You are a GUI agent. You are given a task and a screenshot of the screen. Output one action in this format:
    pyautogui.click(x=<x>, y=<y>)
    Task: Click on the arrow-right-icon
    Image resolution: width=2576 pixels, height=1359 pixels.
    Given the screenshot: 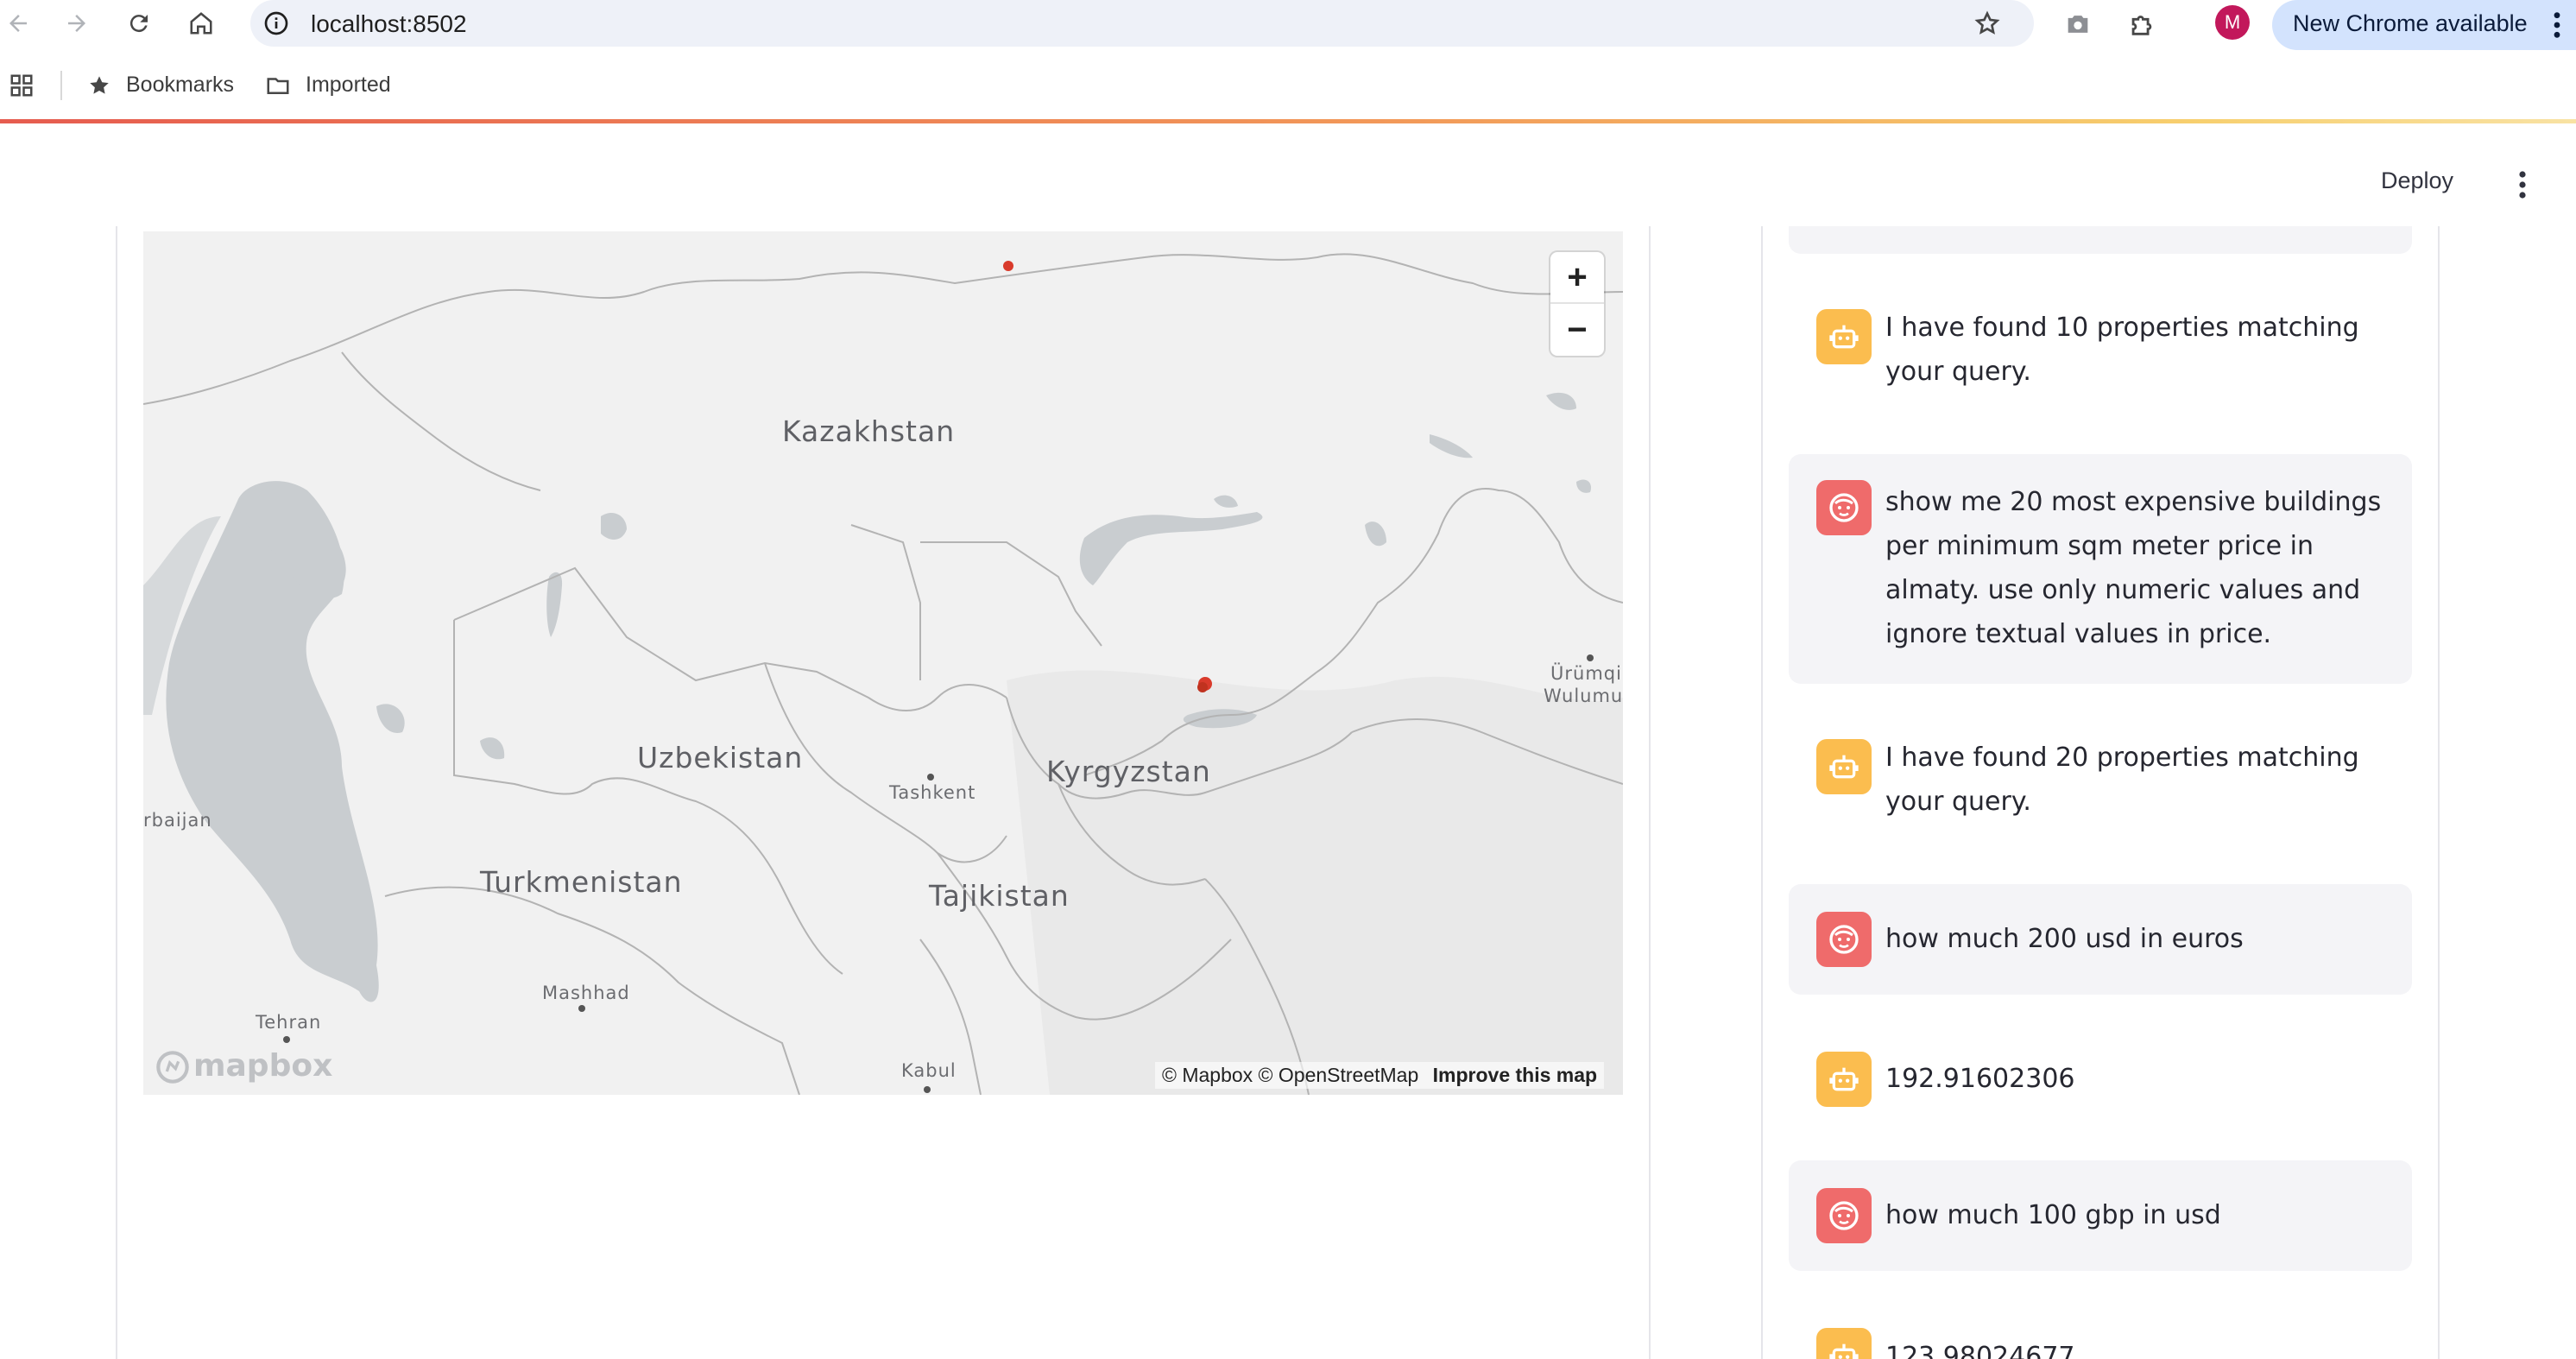 What is the action you would take?
    pyautogui.click(x=76, y=23)
    